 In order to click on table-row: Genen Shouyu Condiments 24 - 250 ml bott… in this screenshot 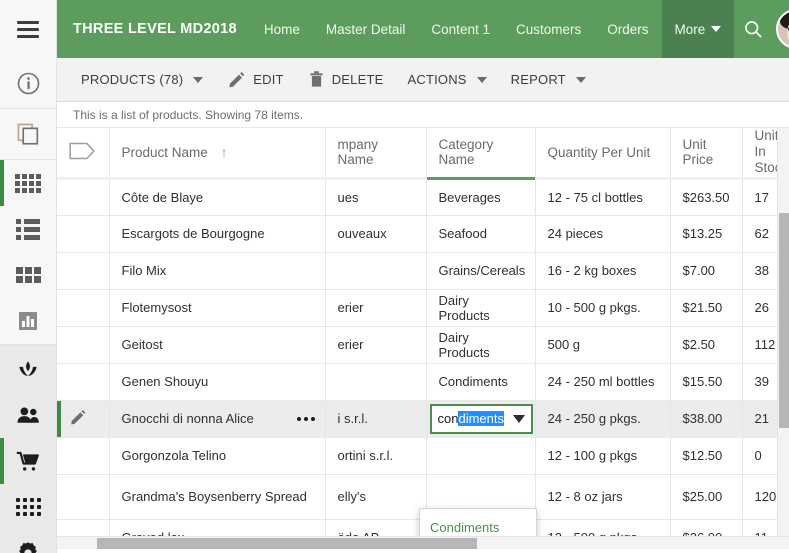, I will do `click(423, 382)`.